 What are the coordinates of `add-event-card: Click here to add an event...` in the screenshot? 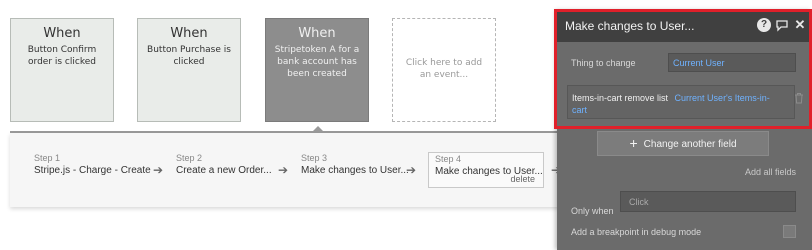 It's located at (444, 70).